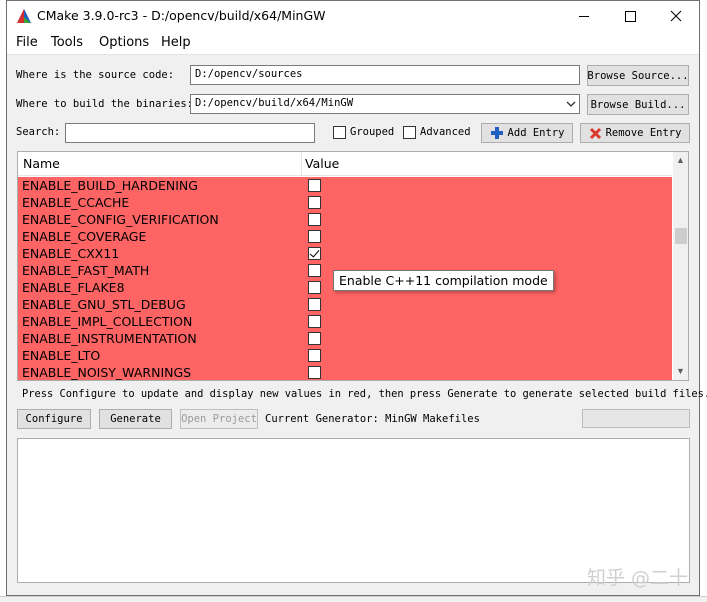 The height and width of the screenshot is (602, 707). I want to click on entry-name: ENABLE_FAST_MATH, so click(86, 270).